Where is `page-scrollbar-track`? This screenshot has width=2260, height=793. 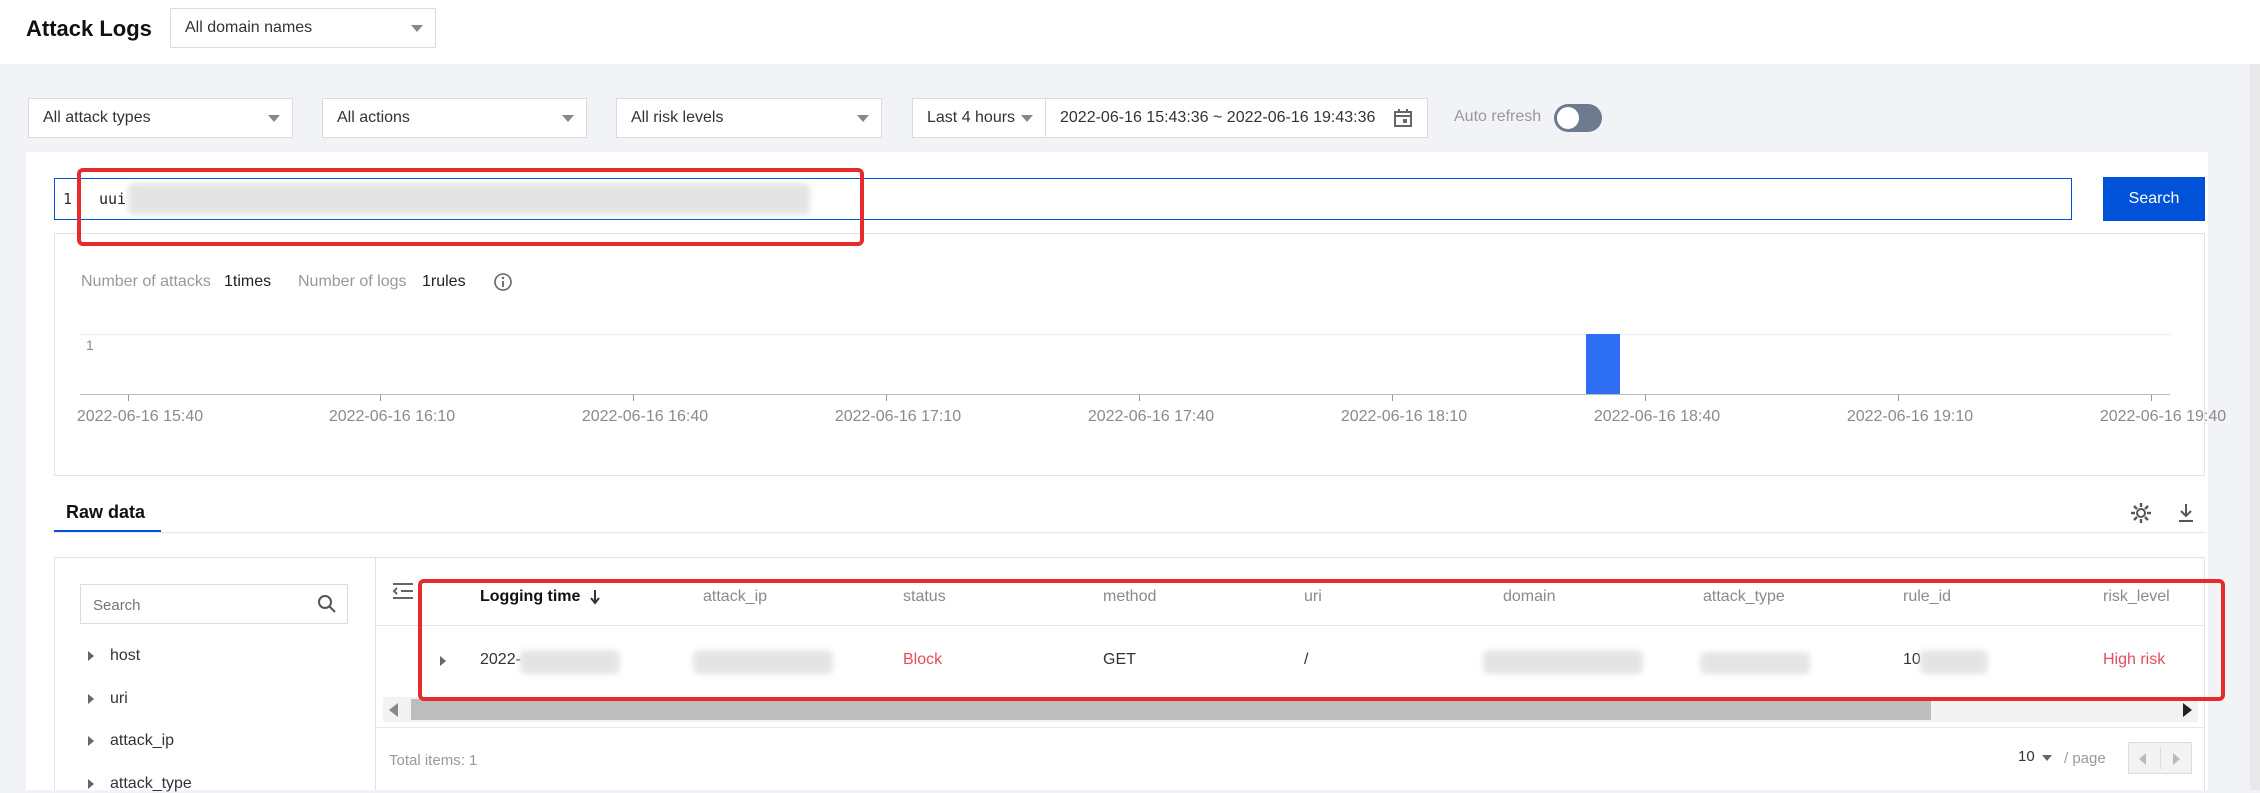
page-scrollbar-track is located at coordinates (2255, 427).